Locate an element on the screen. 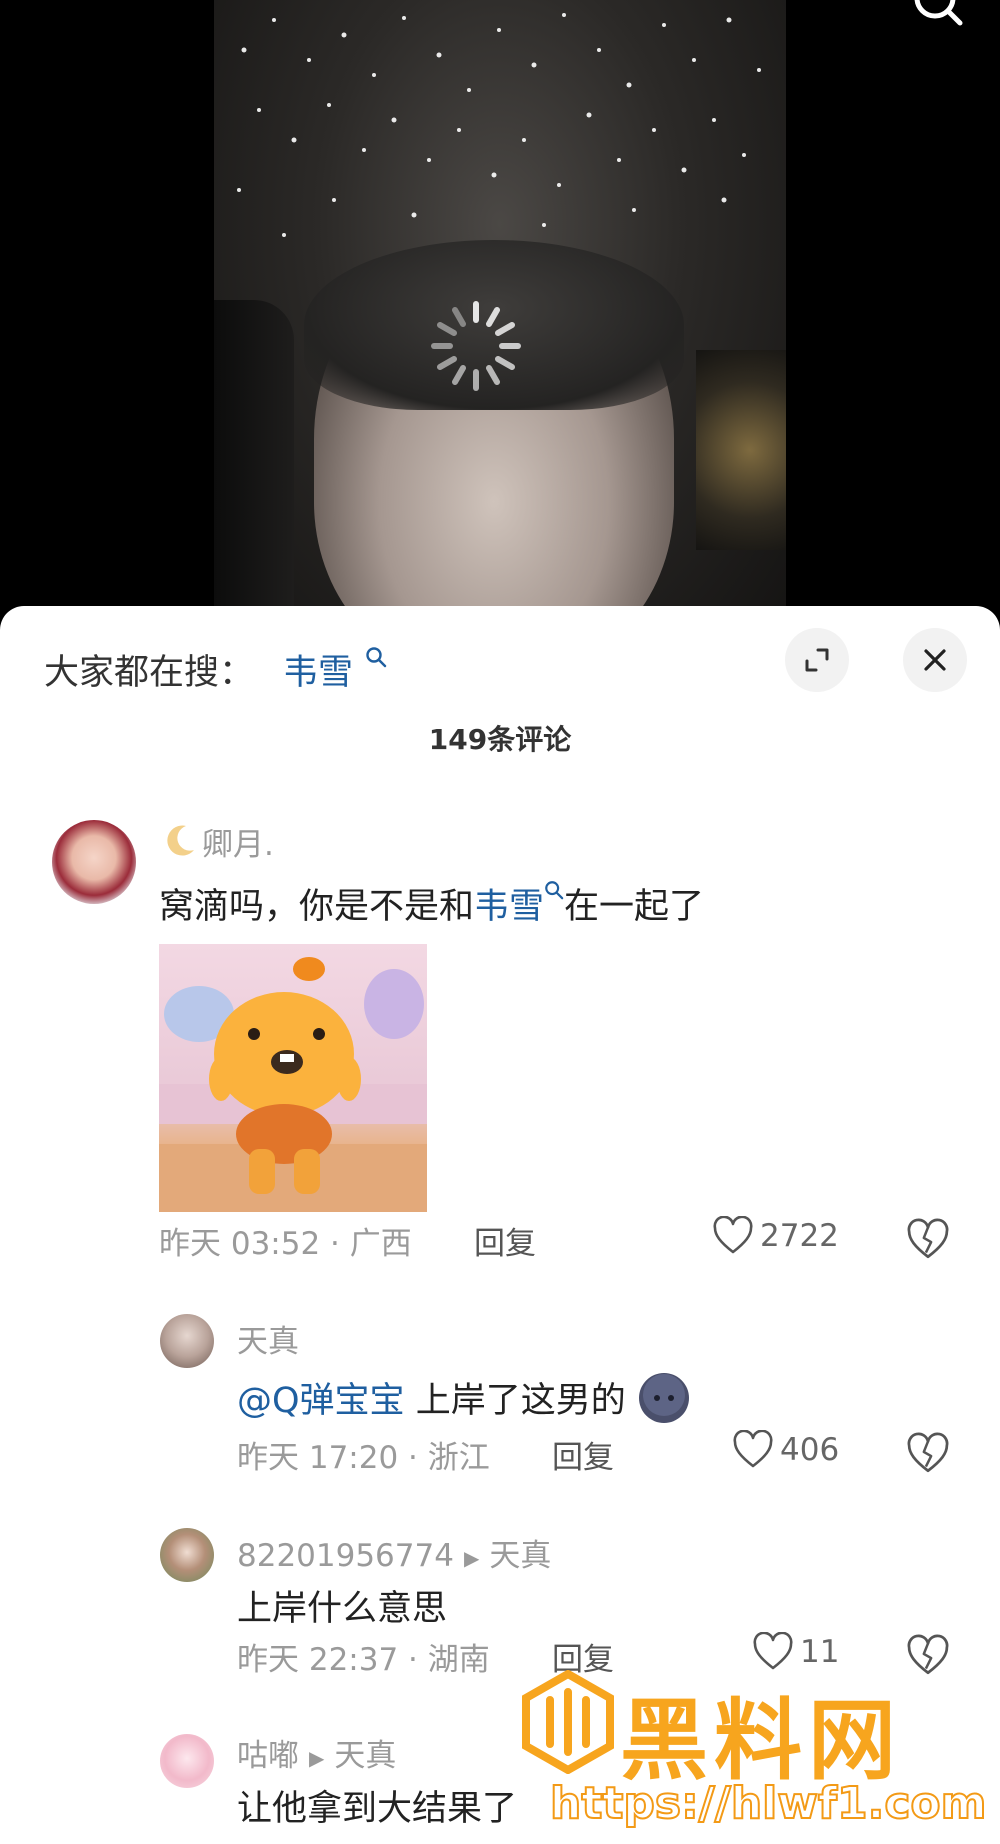  comment-meta: 昨天 03:52 · 广西 is located at coordinates (285, 1244).